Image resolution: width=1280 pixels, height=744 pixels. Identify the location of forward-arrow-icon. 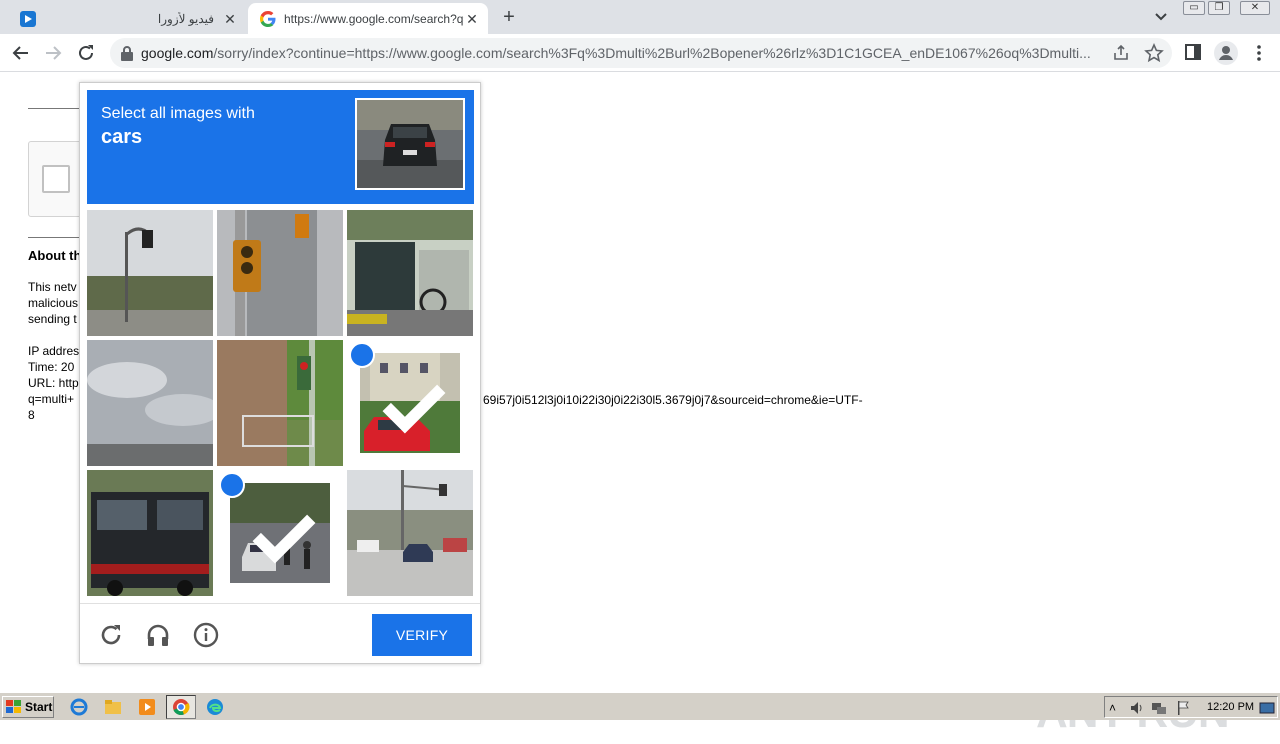
(53, 53).